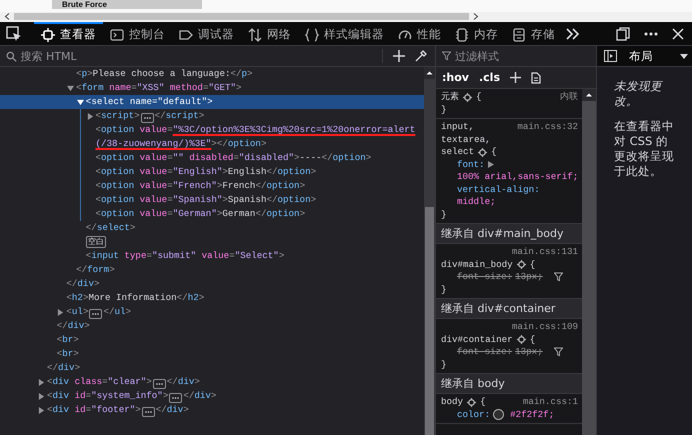  What do you see at coordinates (212, 74) in the screenshot?
I see `markup-line: <p>Please choose a language:</p>` at bounding box center [212, 74].